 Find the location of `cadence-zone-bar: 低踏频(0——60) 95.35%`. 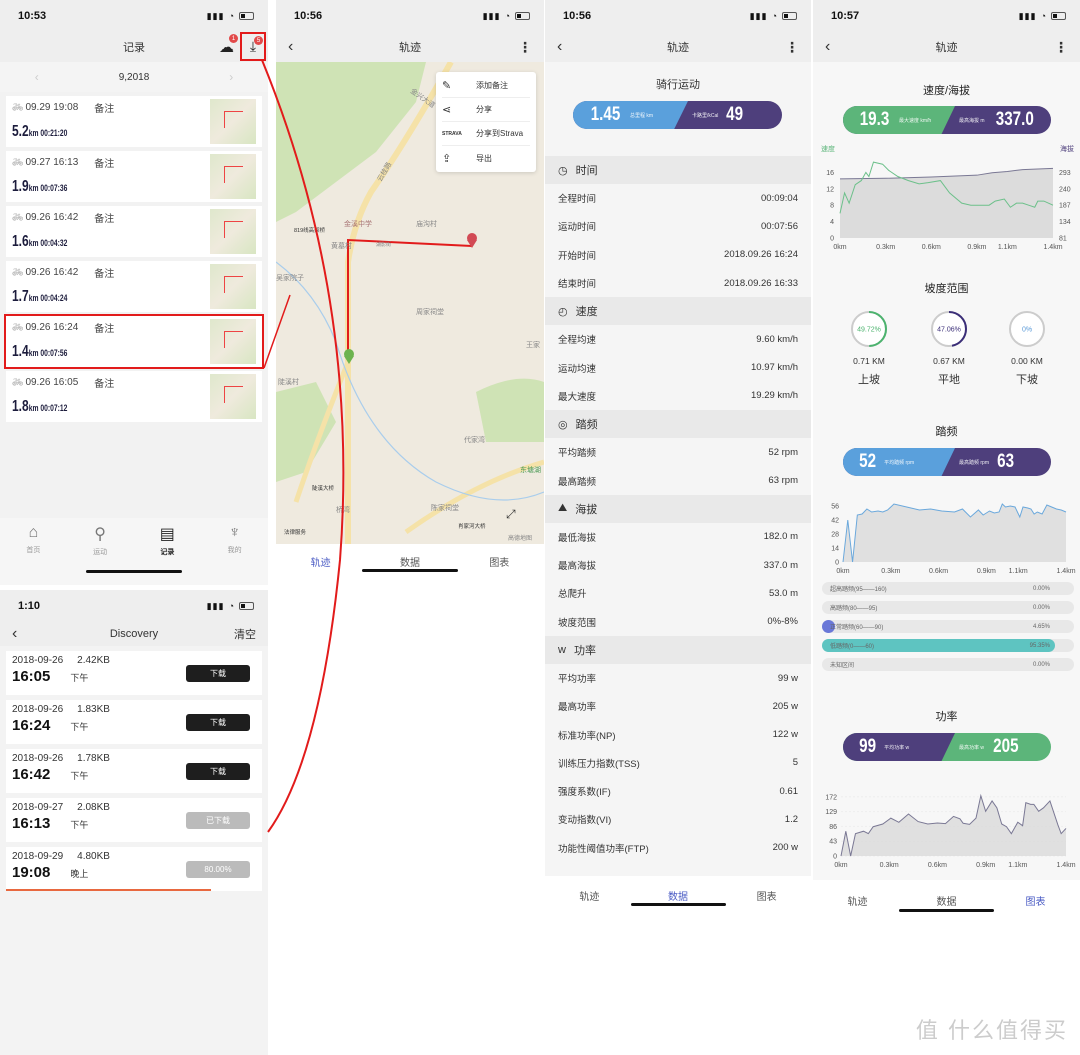

cadence-zone-bar: 低踏频(0——60) 95.35% is located at coordinates (948, 645).